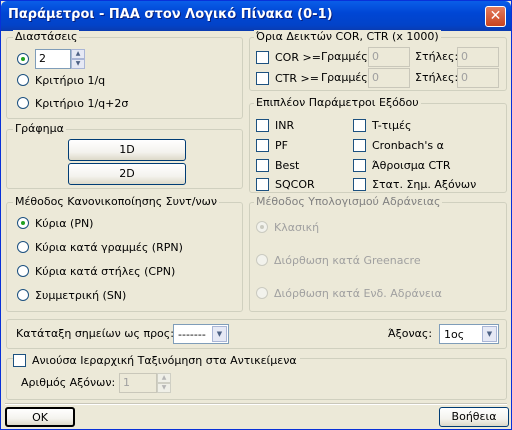  What do you see at coordinates (53, 59) in the screenshot?
I see `dimensions-count-input: 2` at bounding box center [53, 59].